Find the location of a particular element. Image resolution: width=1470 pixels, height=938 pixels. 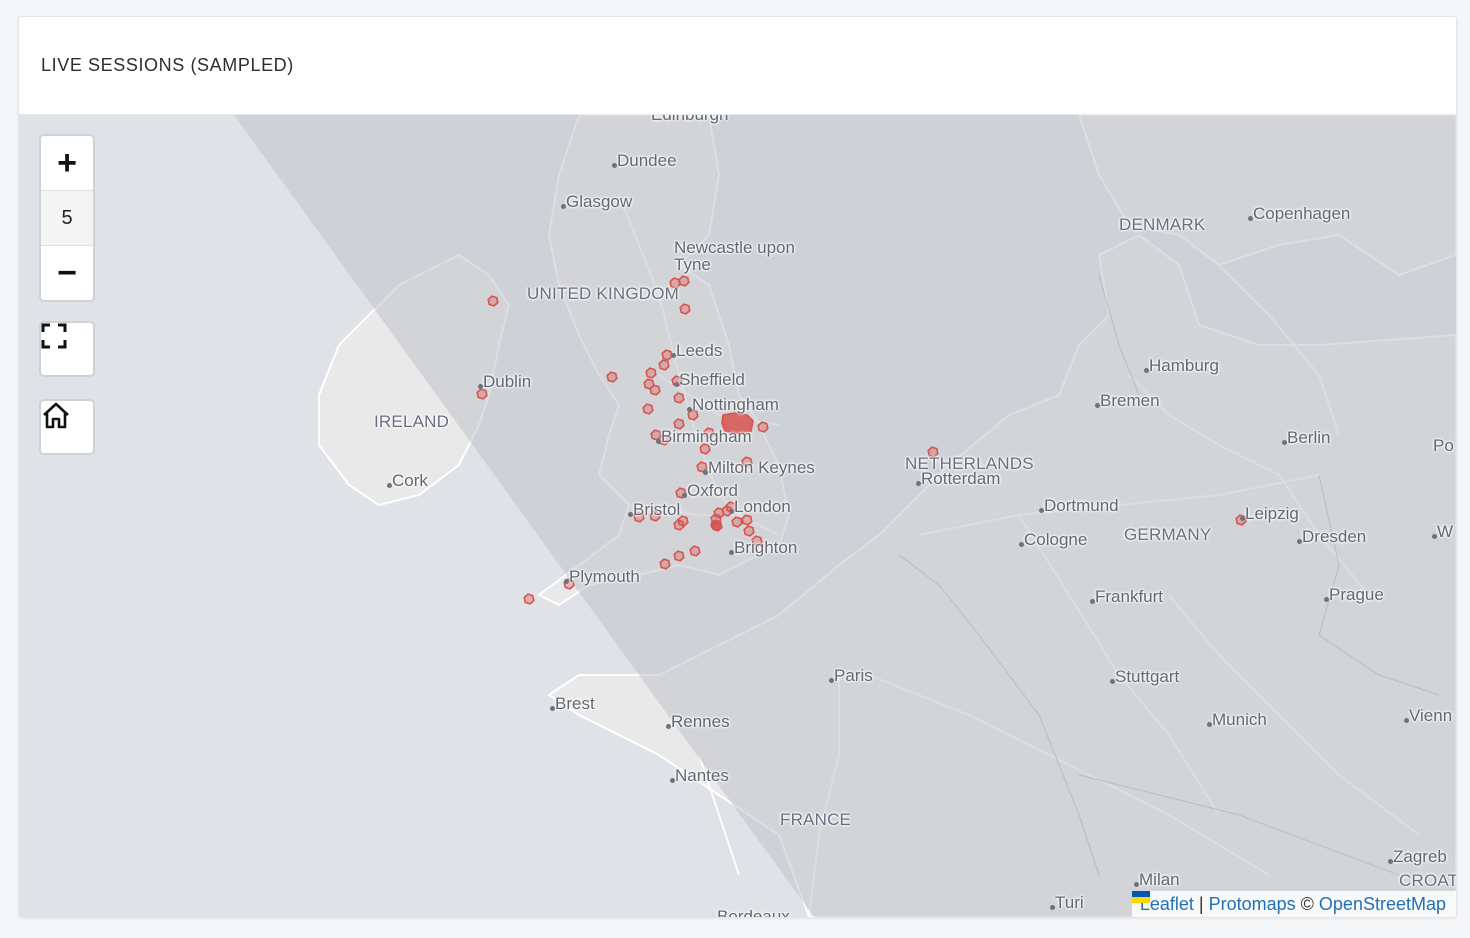

place-label-dundee: Dundee is located at coordinates (647, 160).